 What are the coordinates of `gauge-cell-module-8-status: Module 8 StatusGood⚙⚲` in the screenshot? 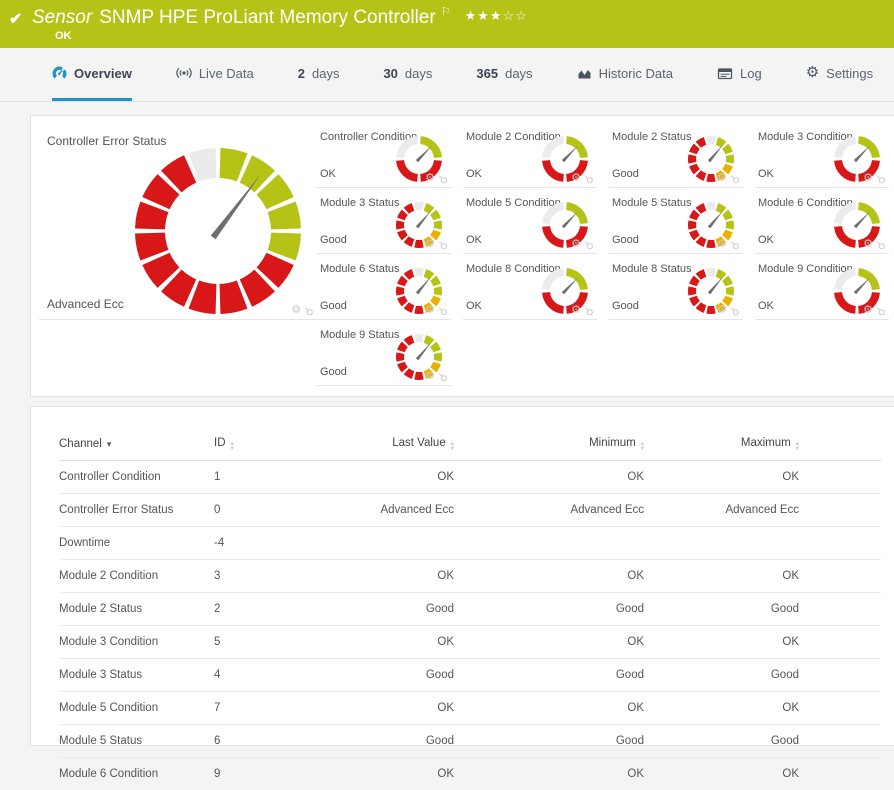 It's located at (676, 287).